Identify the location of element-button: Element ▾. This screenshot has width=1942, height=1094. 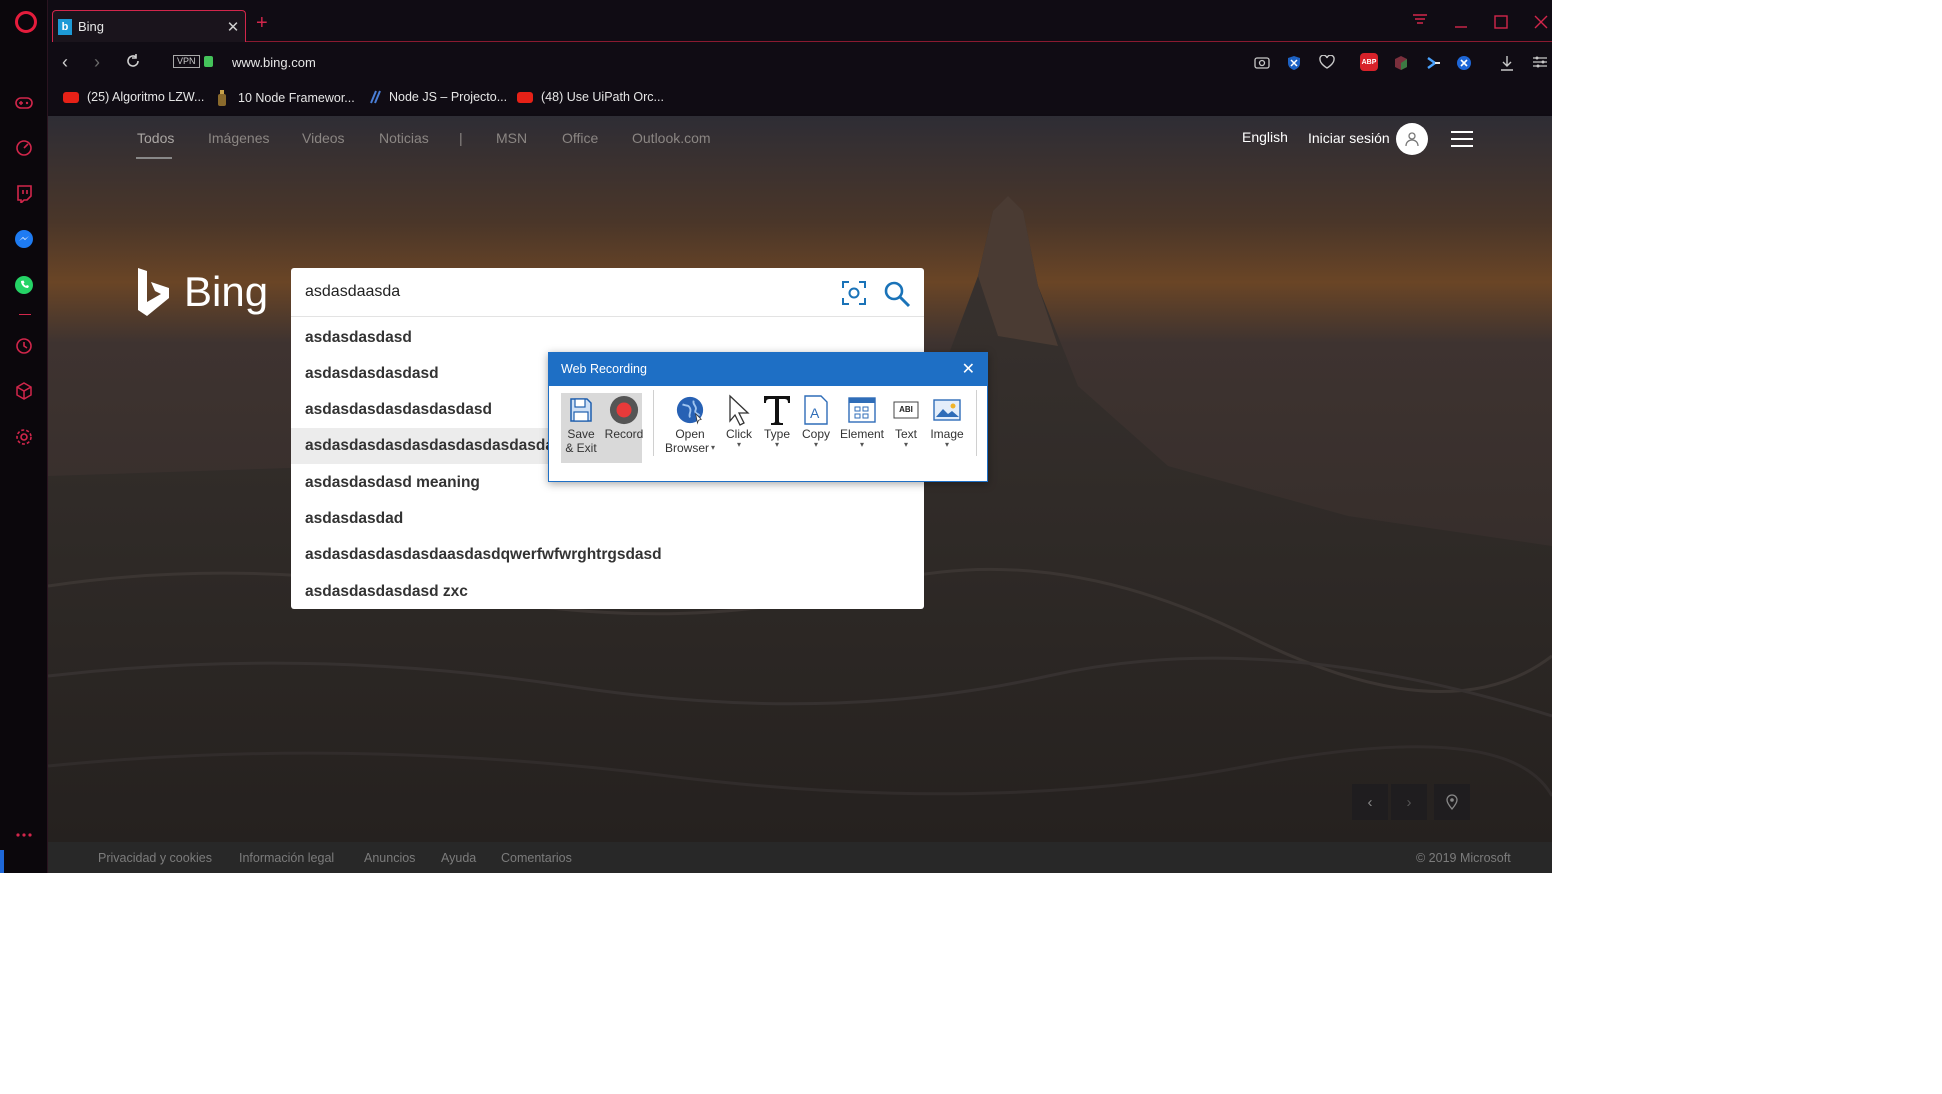
(862, 421).